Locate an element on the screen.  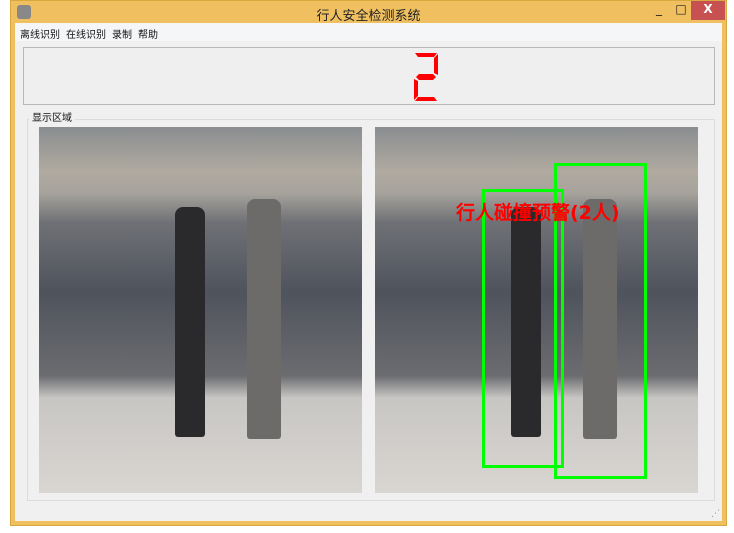
minimize-button: _ is located at coordinates (659, 10).